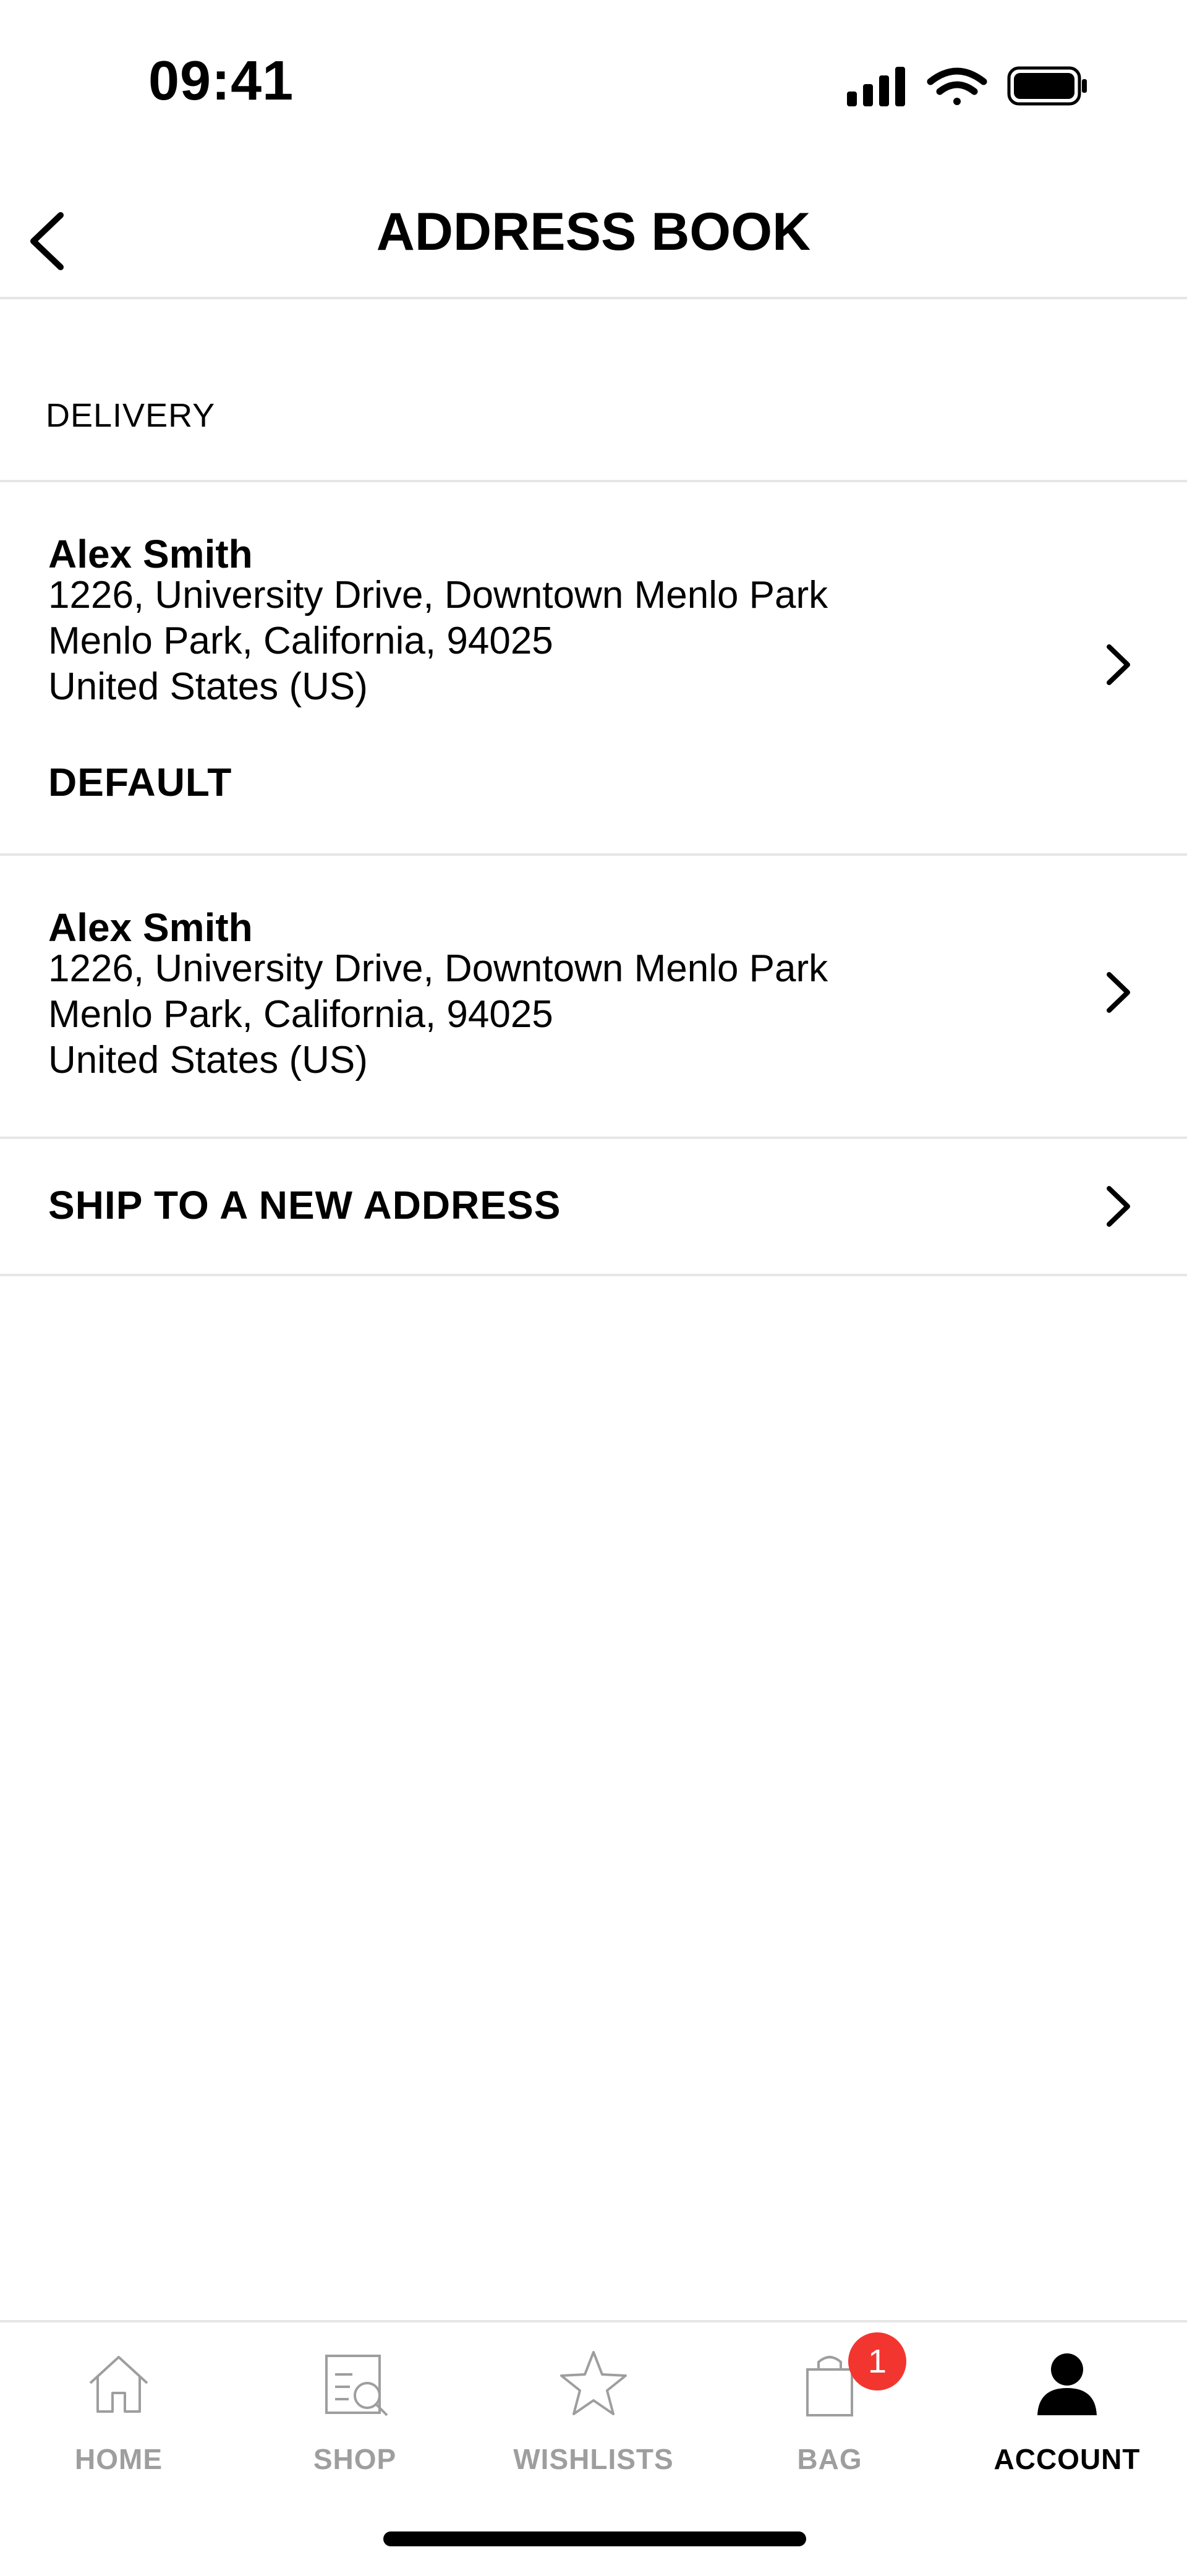 The image size is (1187, 2576). Describe the element at coordinates (593, 232) in the screenshot. I see `page-title: ADDRESS BOOK` at that location.